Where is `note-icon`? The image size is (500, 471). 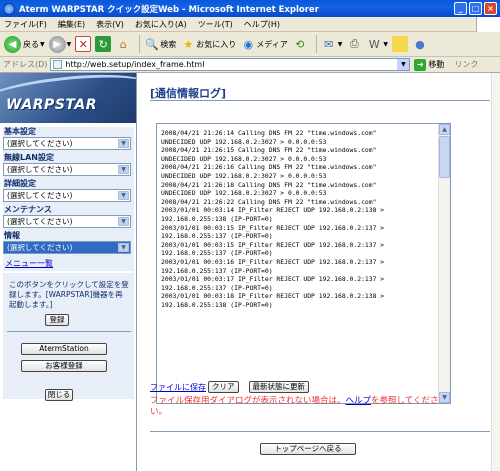 note-icon is located at coordinates (399, 44).